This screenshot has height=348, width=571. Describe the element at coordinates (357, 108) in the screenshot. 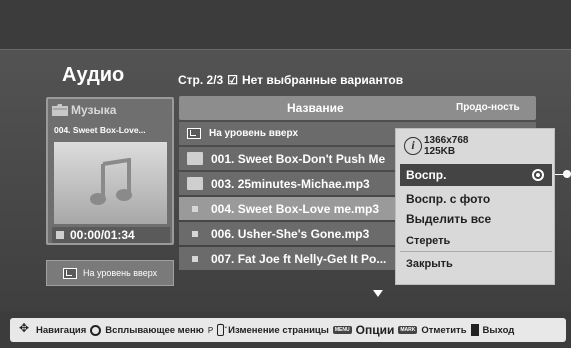

I see `list-header: Название Продо-ность` at that location.